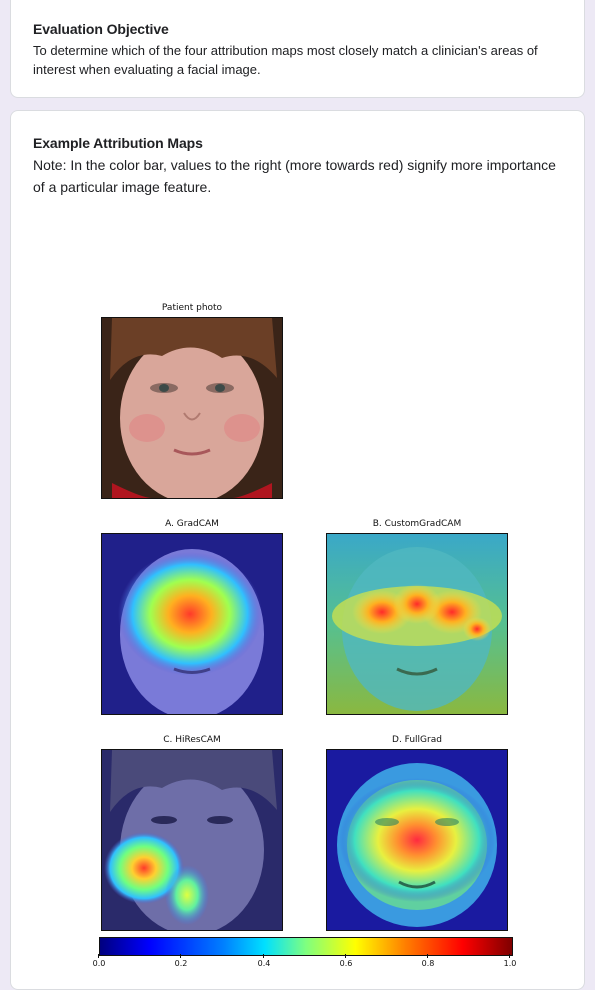 This screenshot has width=595, height=990. What do you see at coordinates (510, 961) in the screenshot?
I see `colorbar-tick-5: 1.0` at bounding box center [510, 961].